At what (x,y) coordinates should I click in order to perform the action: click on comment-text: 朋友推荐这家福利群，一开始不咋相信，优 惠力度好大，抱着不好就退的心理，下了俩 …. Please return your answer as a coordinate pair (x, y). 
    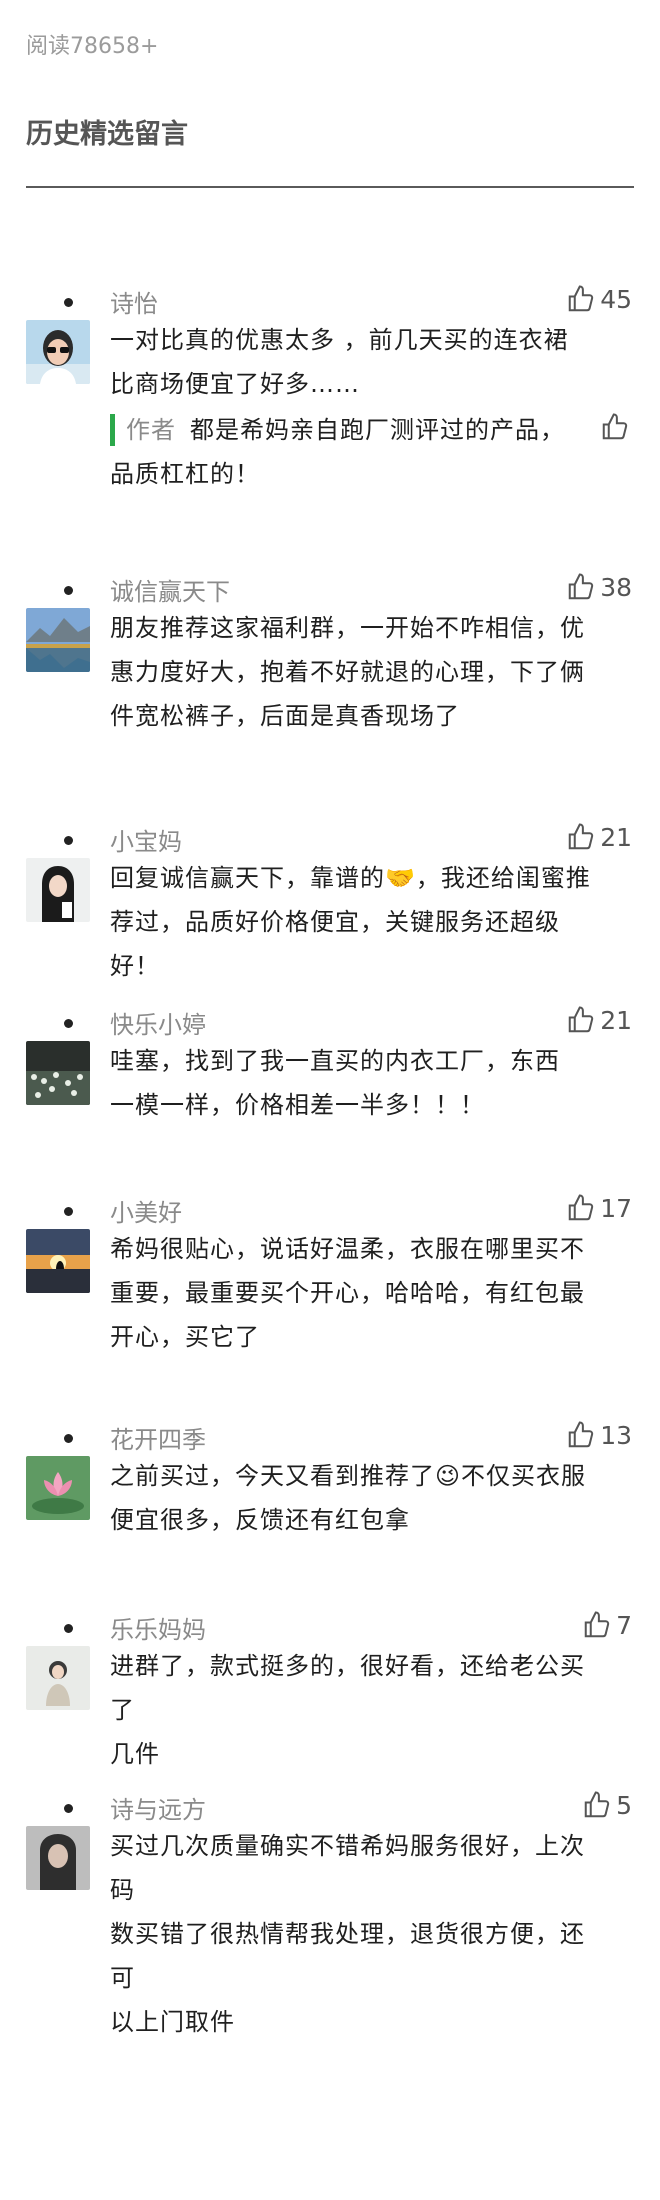
    Looking at the image, I should click on (355, 672).